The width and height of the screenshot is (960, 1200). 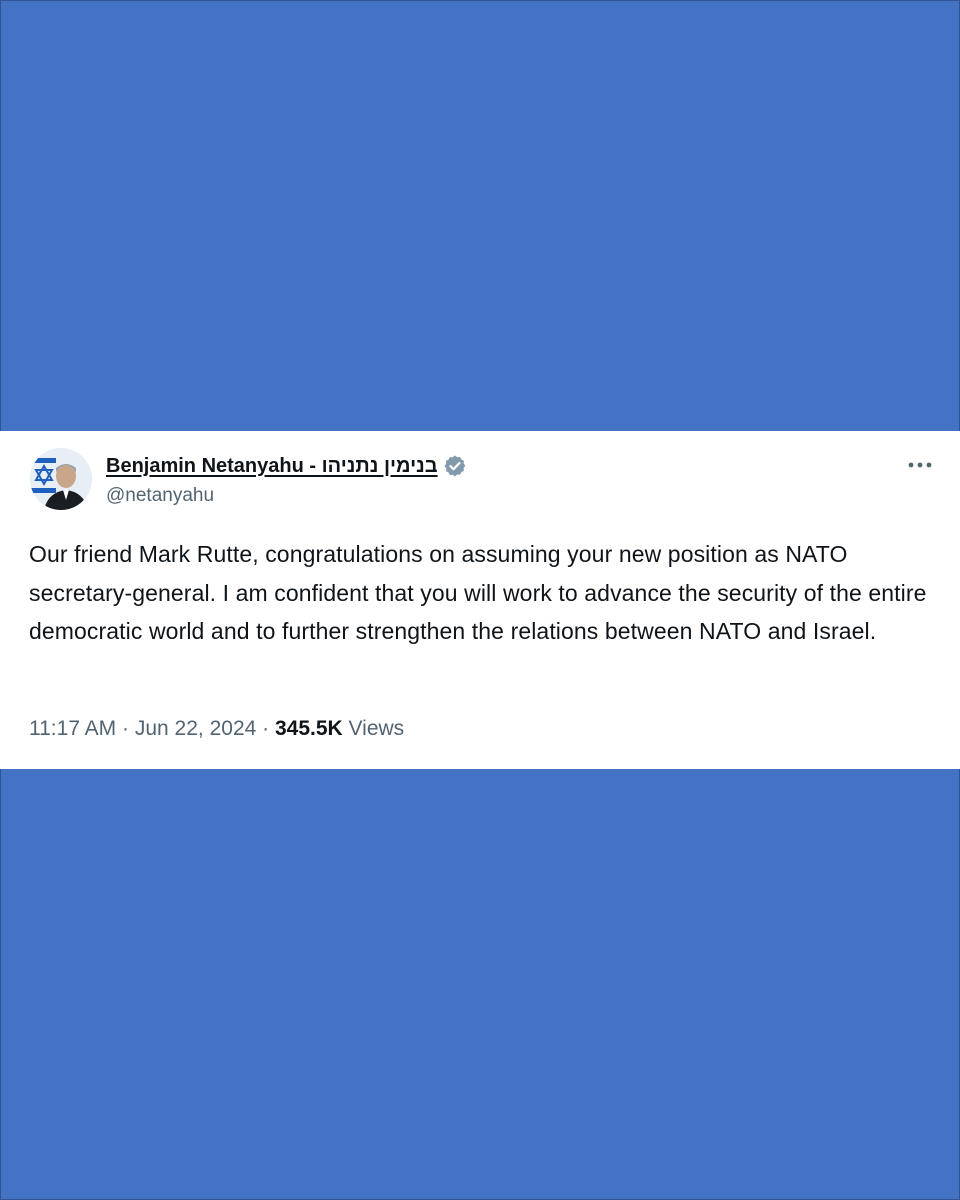 I want to click on author-avatar, so click(x=61, y=479).